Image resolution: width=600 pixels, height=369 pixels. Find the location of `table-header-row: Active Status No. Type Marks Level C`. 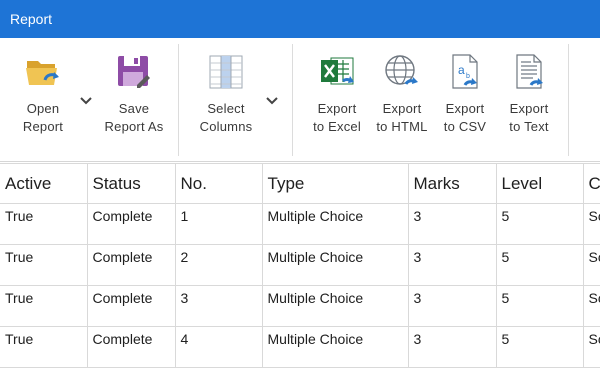

table-header-row: Active Status No. Type Marks Level C is located at coordinates (300, 183).